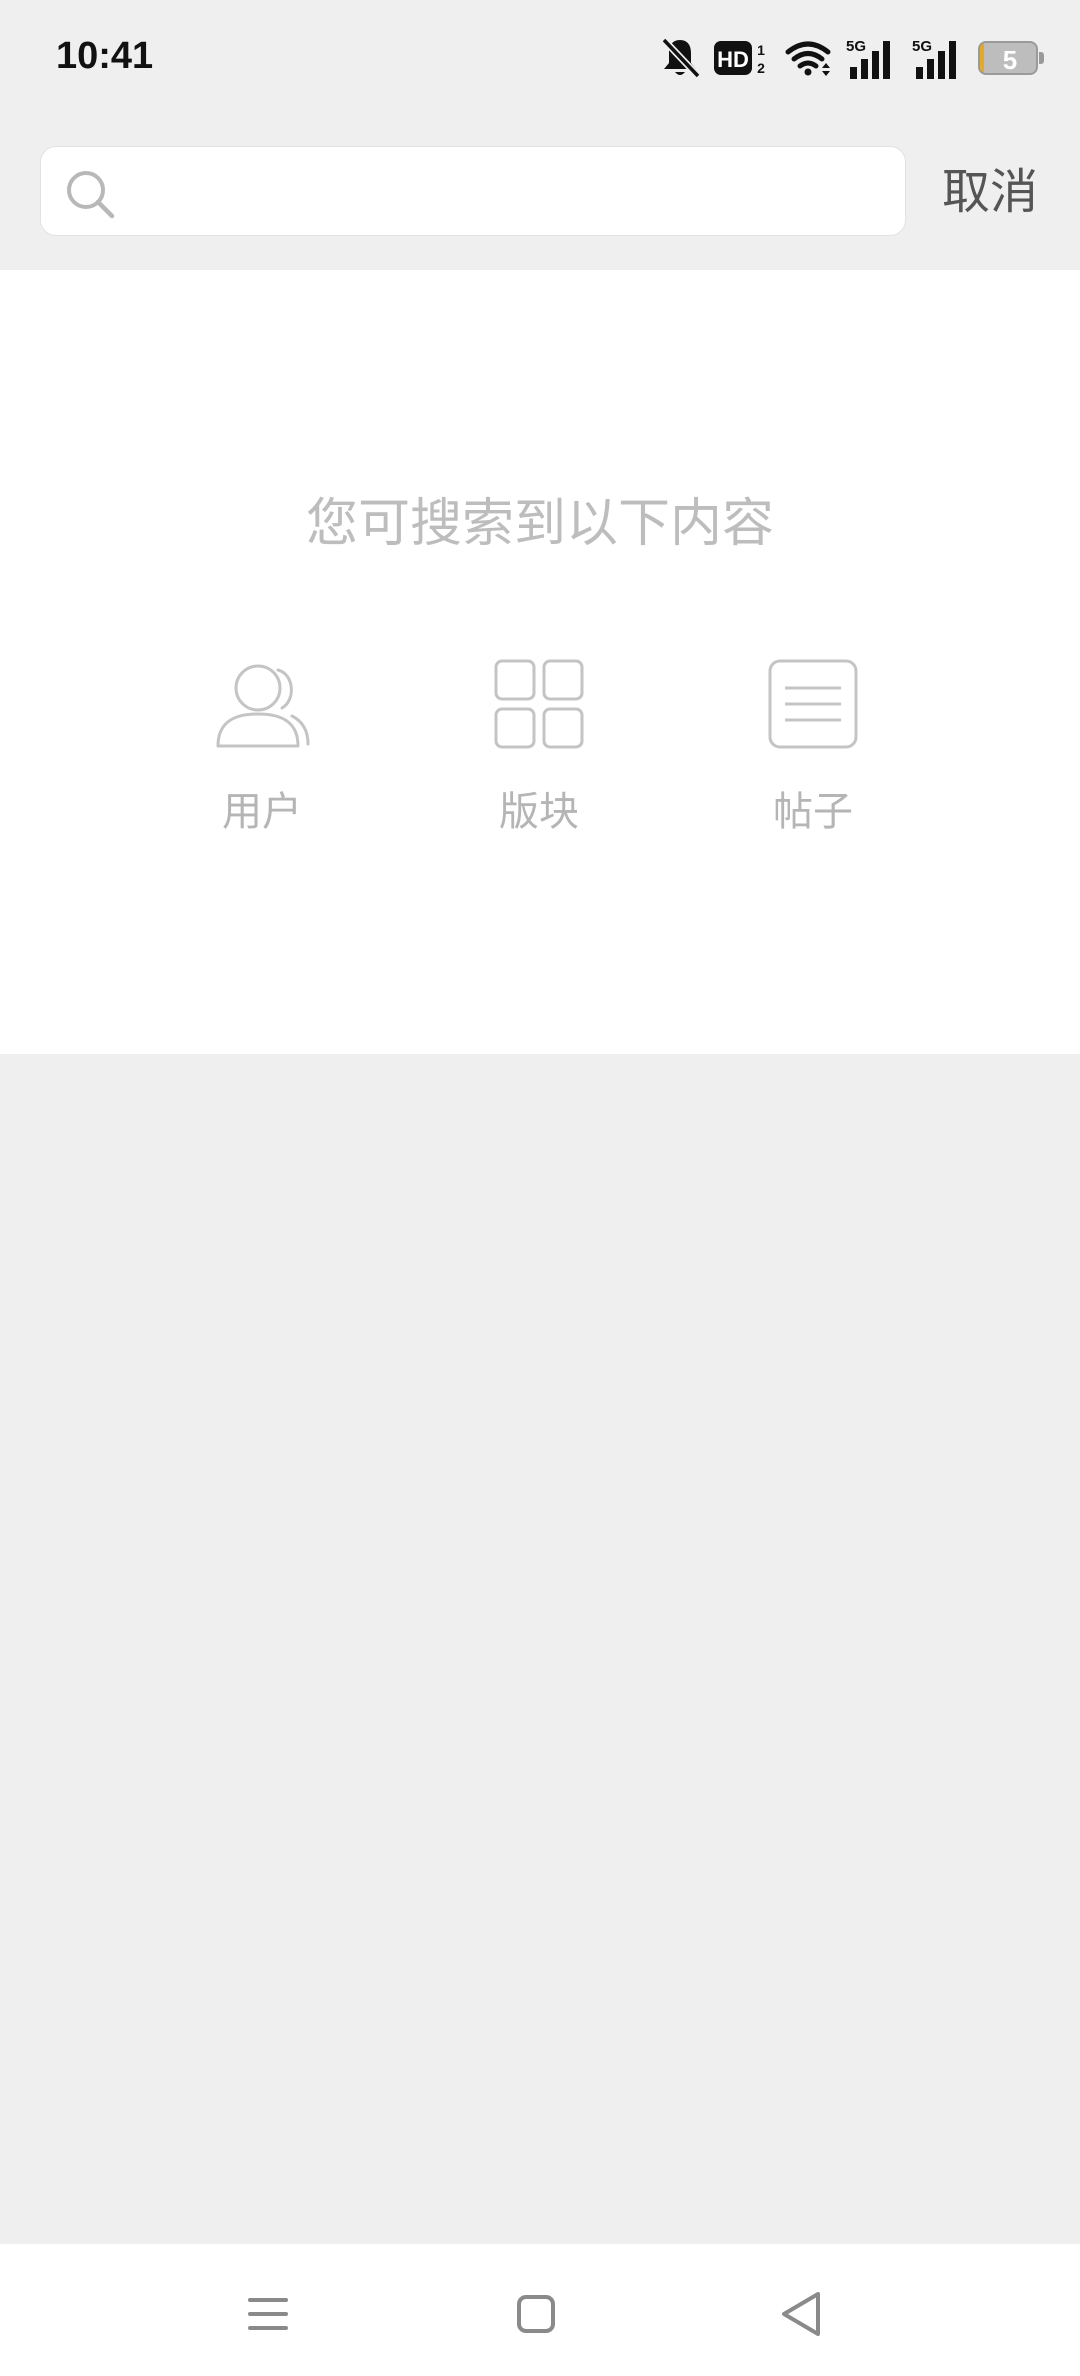 This screenshot has width=1080, height=2376. I want to click on category-users-label: 用户, so click(262, 812).